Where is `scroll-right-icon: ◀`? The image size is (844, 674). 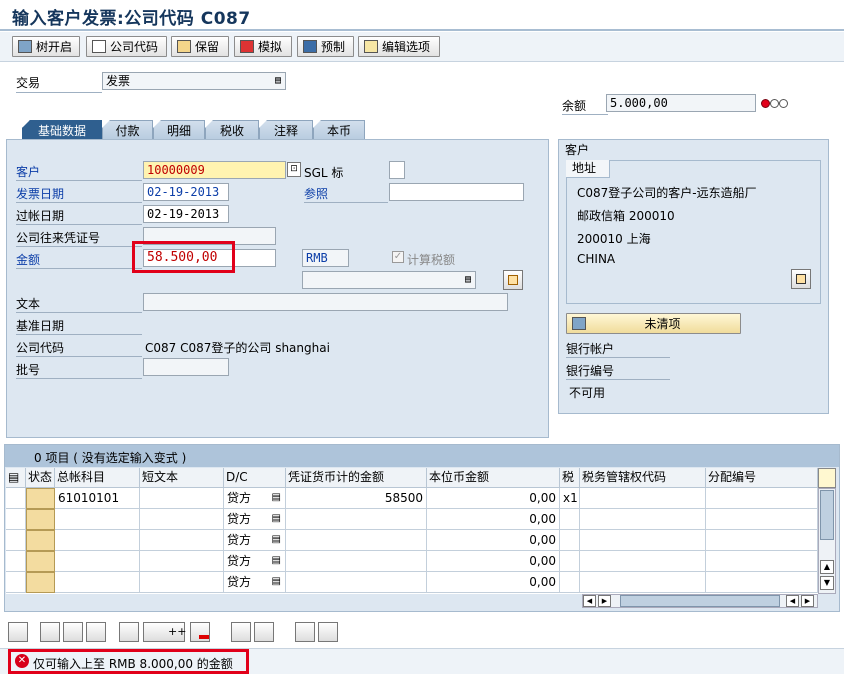
scroll-right-icon: ◀ is located at coordinates (792, 601).